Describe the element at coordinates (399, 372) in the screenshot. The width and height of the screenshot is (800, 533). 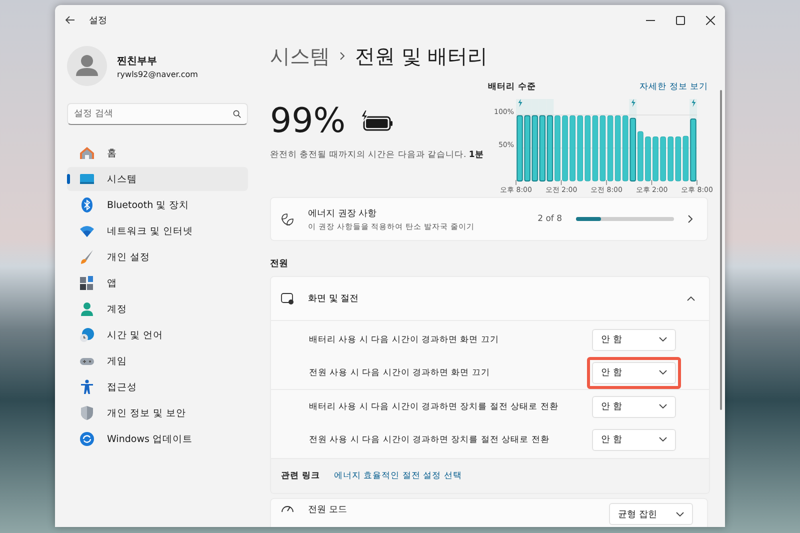
I see `setting-label: 전원 사용 시 다음 시간이 경과하면 화면 끄기` at that location.